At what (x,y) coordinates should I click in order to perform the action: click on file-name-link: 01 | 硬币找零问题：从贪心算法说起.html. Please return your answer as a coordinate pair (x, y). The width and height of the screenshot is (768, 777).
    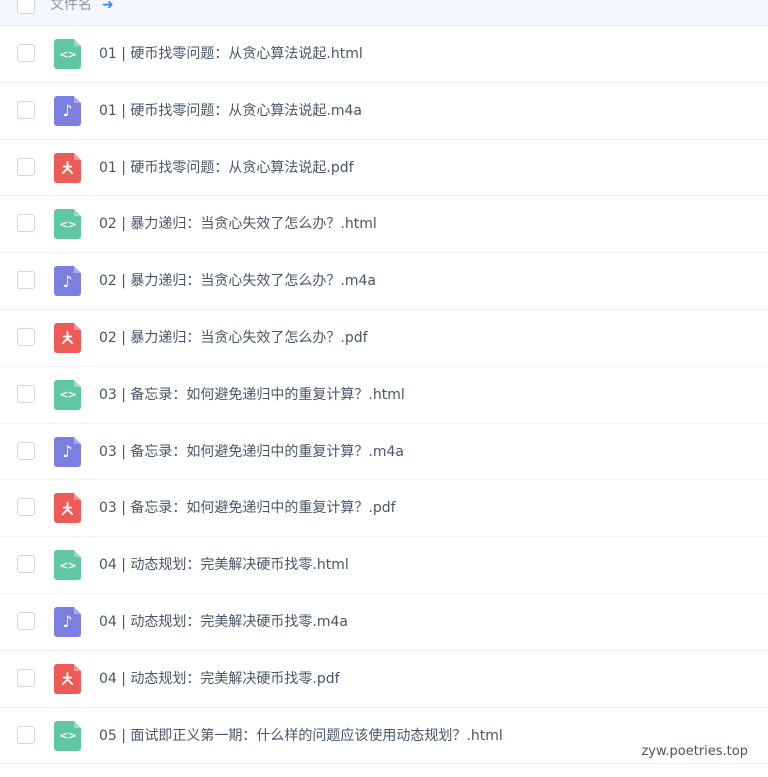
    Looking at the image, I should click on (231, 54).